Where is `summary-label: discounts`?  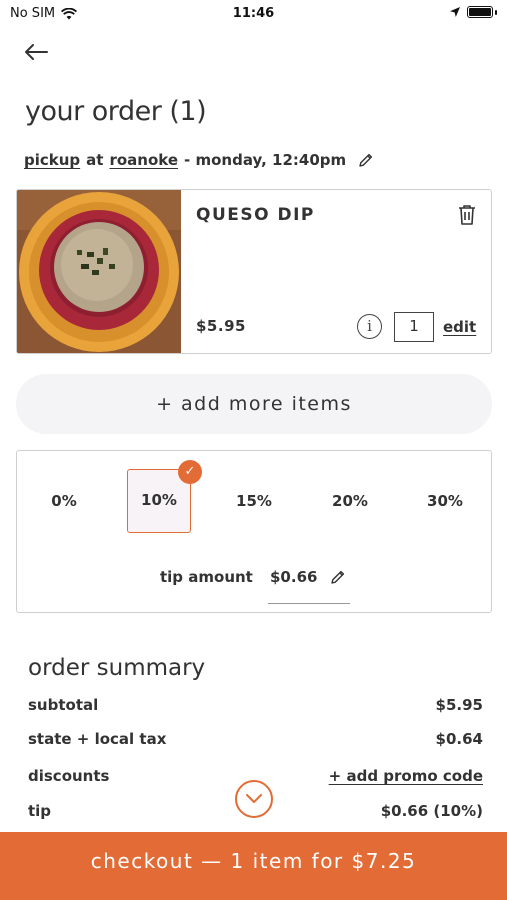
summary-label: discounts is located at coordinates (69, 776).